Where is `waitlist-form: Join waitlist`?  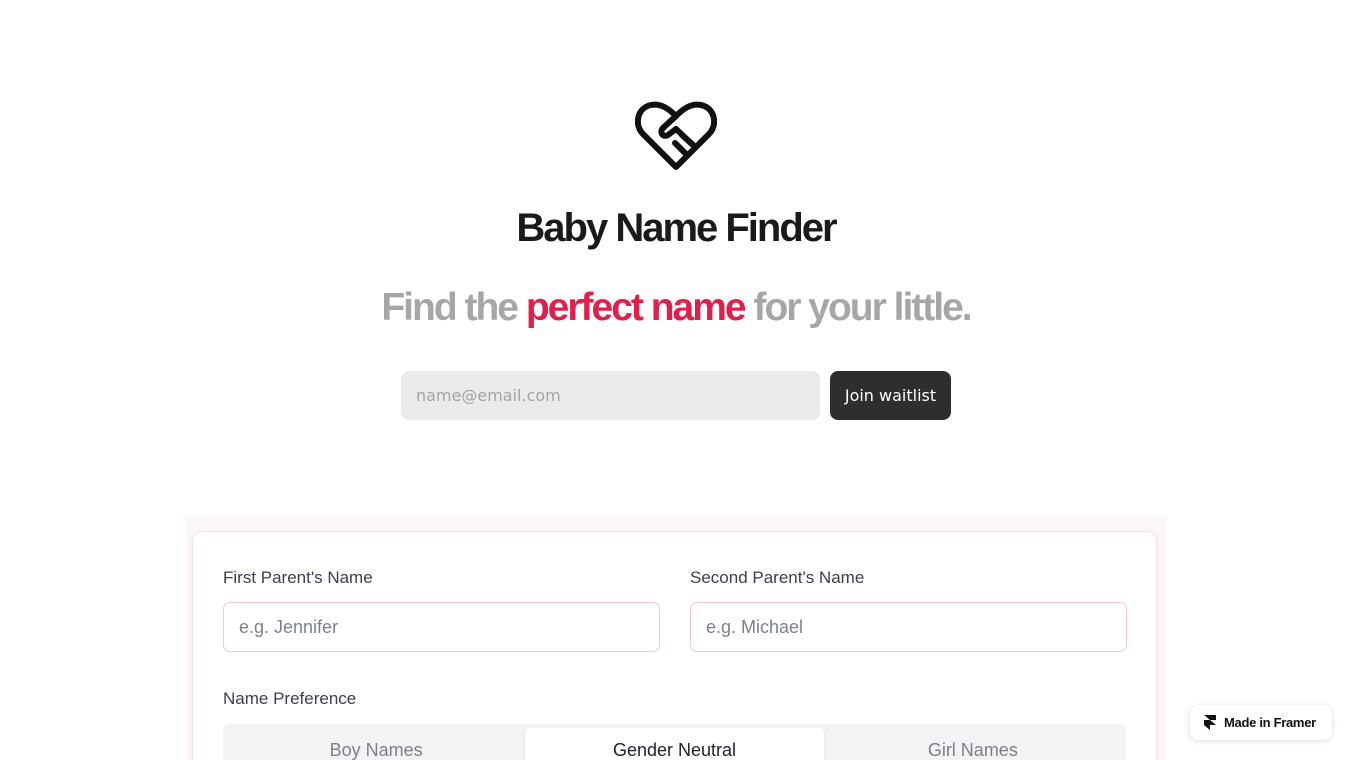
waitlist-form: Join waitlist is located at coordinates (676, 395).